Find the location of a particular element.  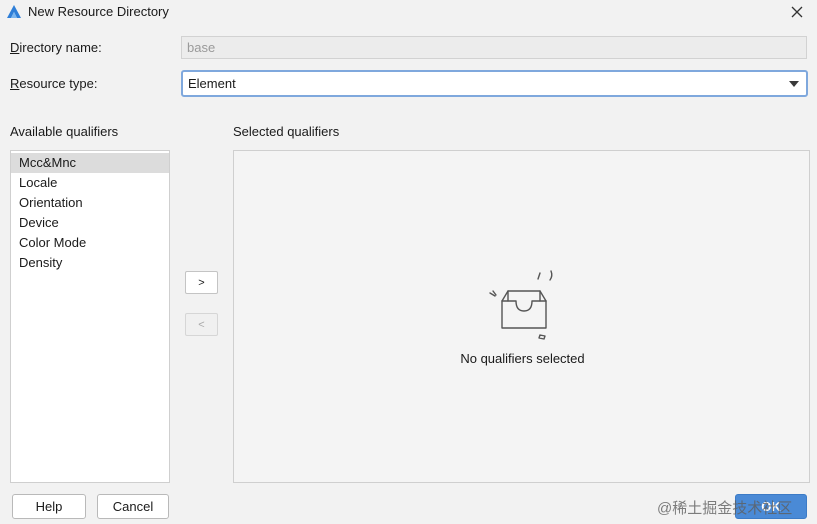

list-item: Orientation is located at coordinates (90, 203).